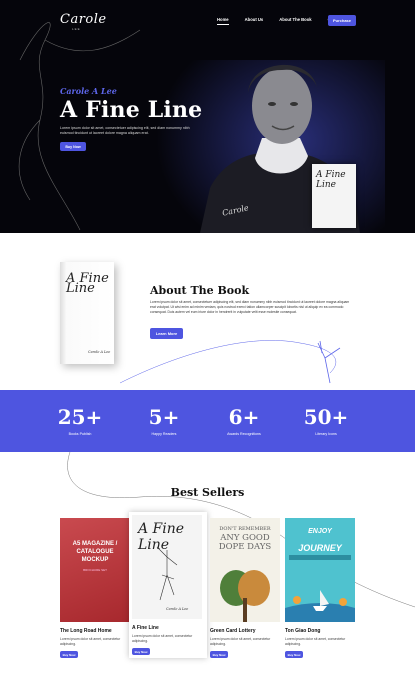 The width and height of the screenshot is (415, 690). I want to click on about-book-cover: A Fine Line Carole A Lee, so click(87, 313).